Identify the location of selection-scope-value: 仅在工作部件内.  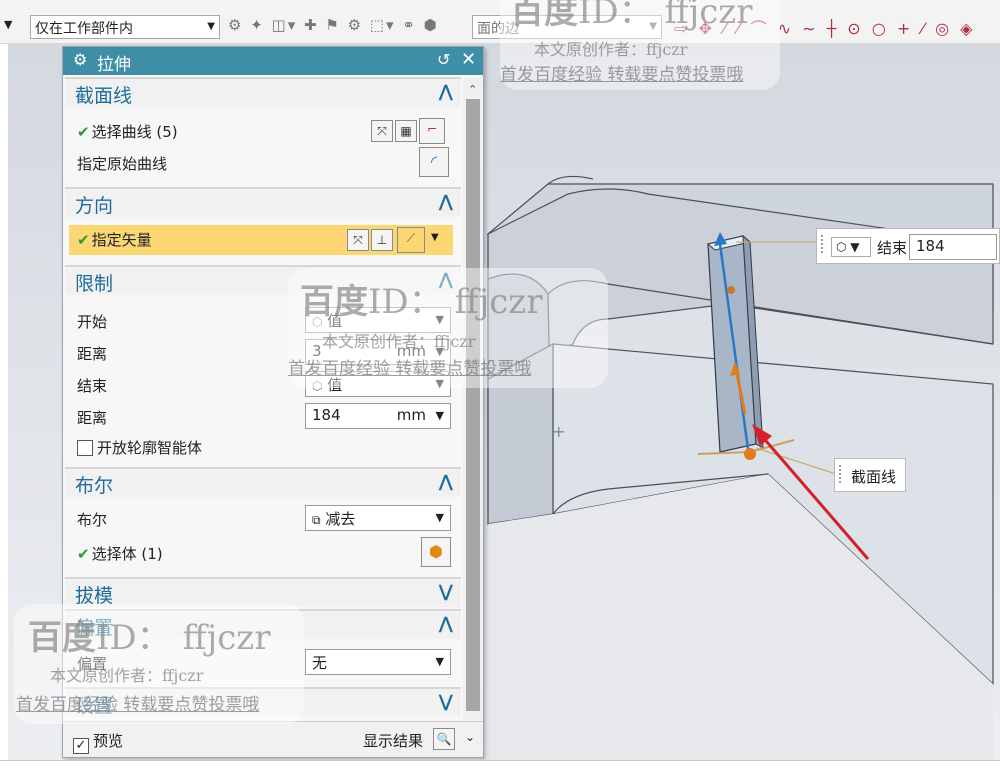
(84, 29).